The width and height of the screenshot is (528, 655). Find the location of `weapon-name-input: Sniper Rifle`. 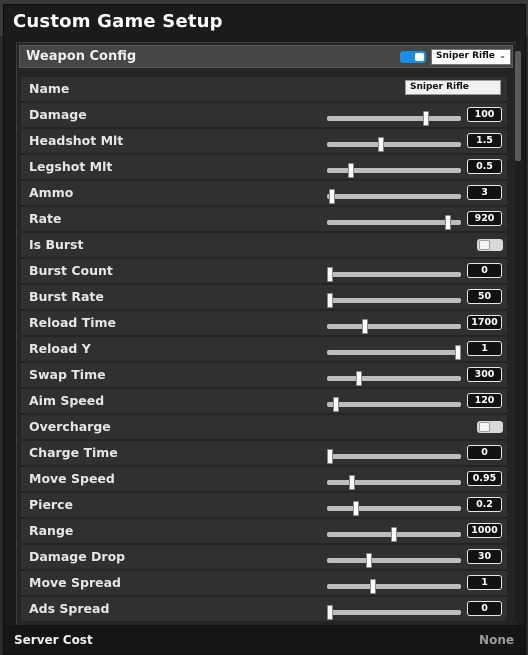

weapon-name-input: Sniper Rifle is located at coordinates (453, 87).